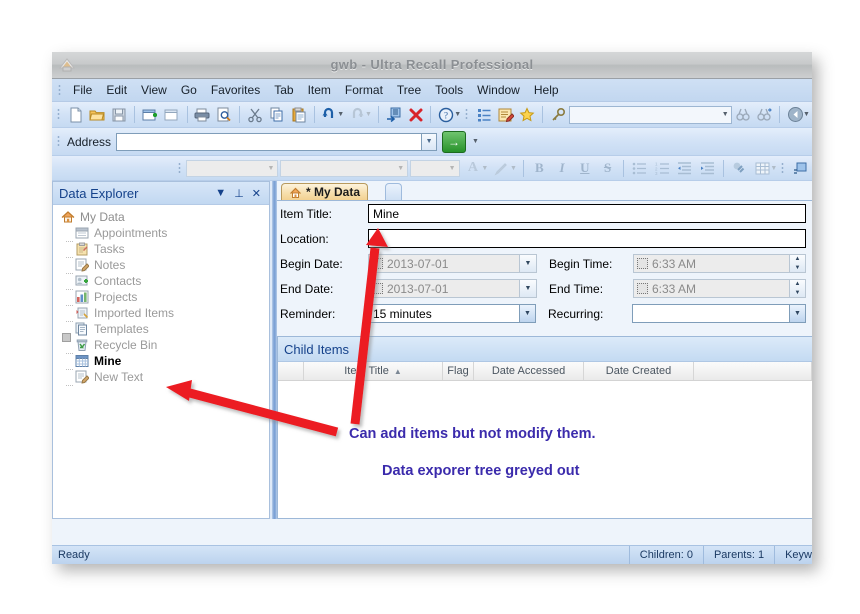 Image resolution: width=860 pixels, height=614 pixels. What do you see at coordinates (528, 288) in the screenshot?
I see `end-date-dropdown-arrow: ▼` at bounding box center [528, 288].